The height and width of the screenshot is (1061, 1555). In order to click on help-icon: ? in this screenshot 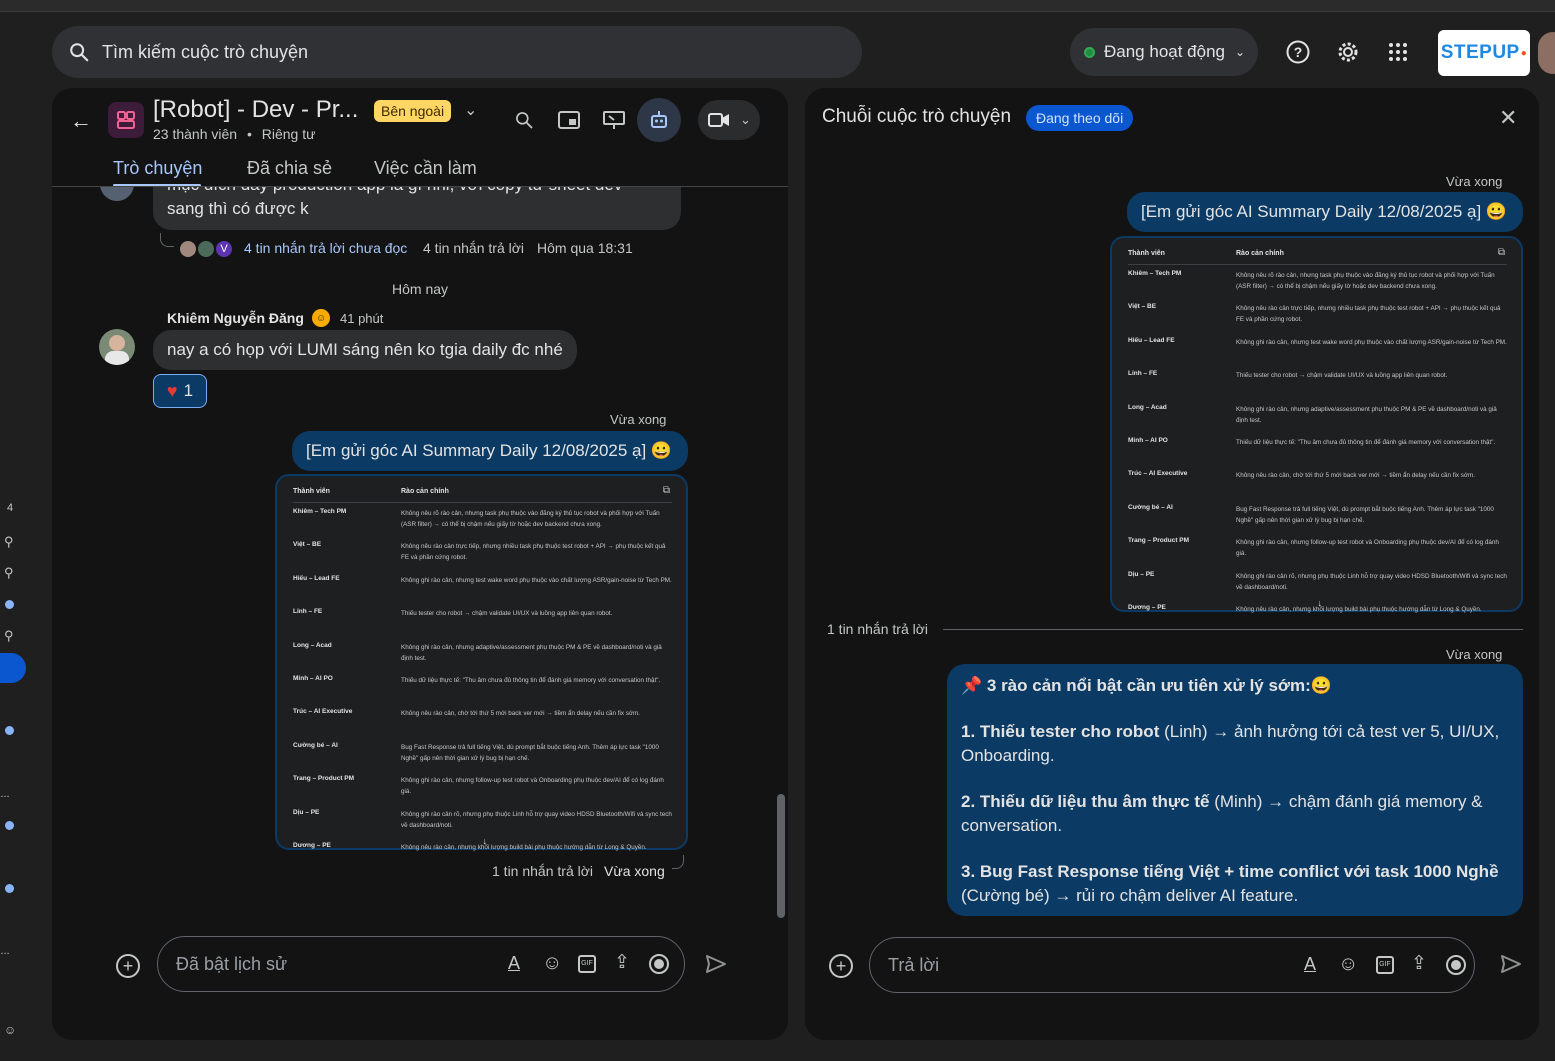, I will do `click(1298, 52)`.